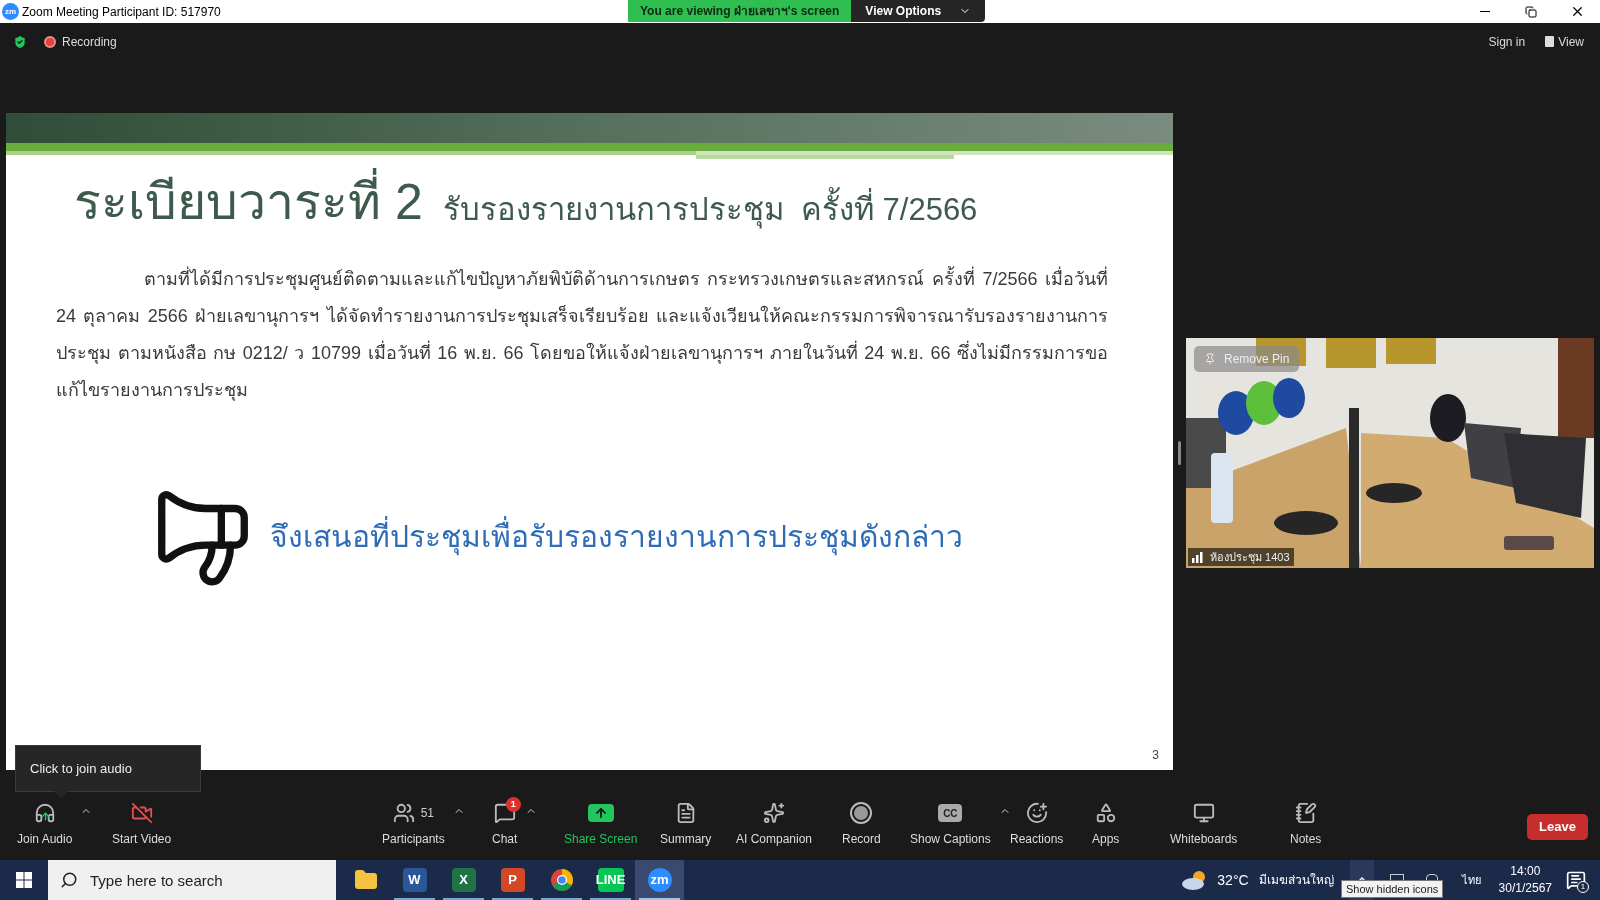 Image resolution: width=1600 pixels, height=900 pixels. Describe the element at coordinates (248, 202) in the screenshot. I see `slide-title: ระเบียบวาระที่ 2` at that location.